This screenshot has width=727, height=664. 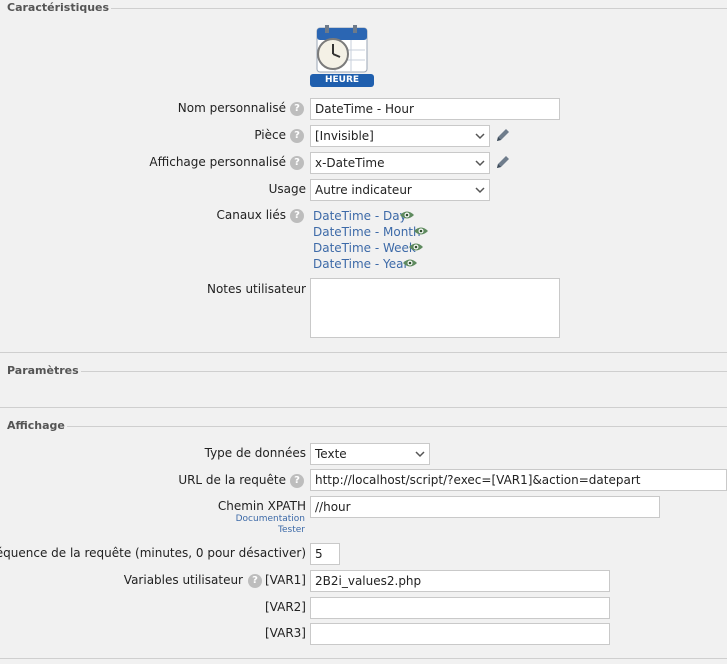 I want to click on section-title-display: Affichage, so click(x=37, y=425).